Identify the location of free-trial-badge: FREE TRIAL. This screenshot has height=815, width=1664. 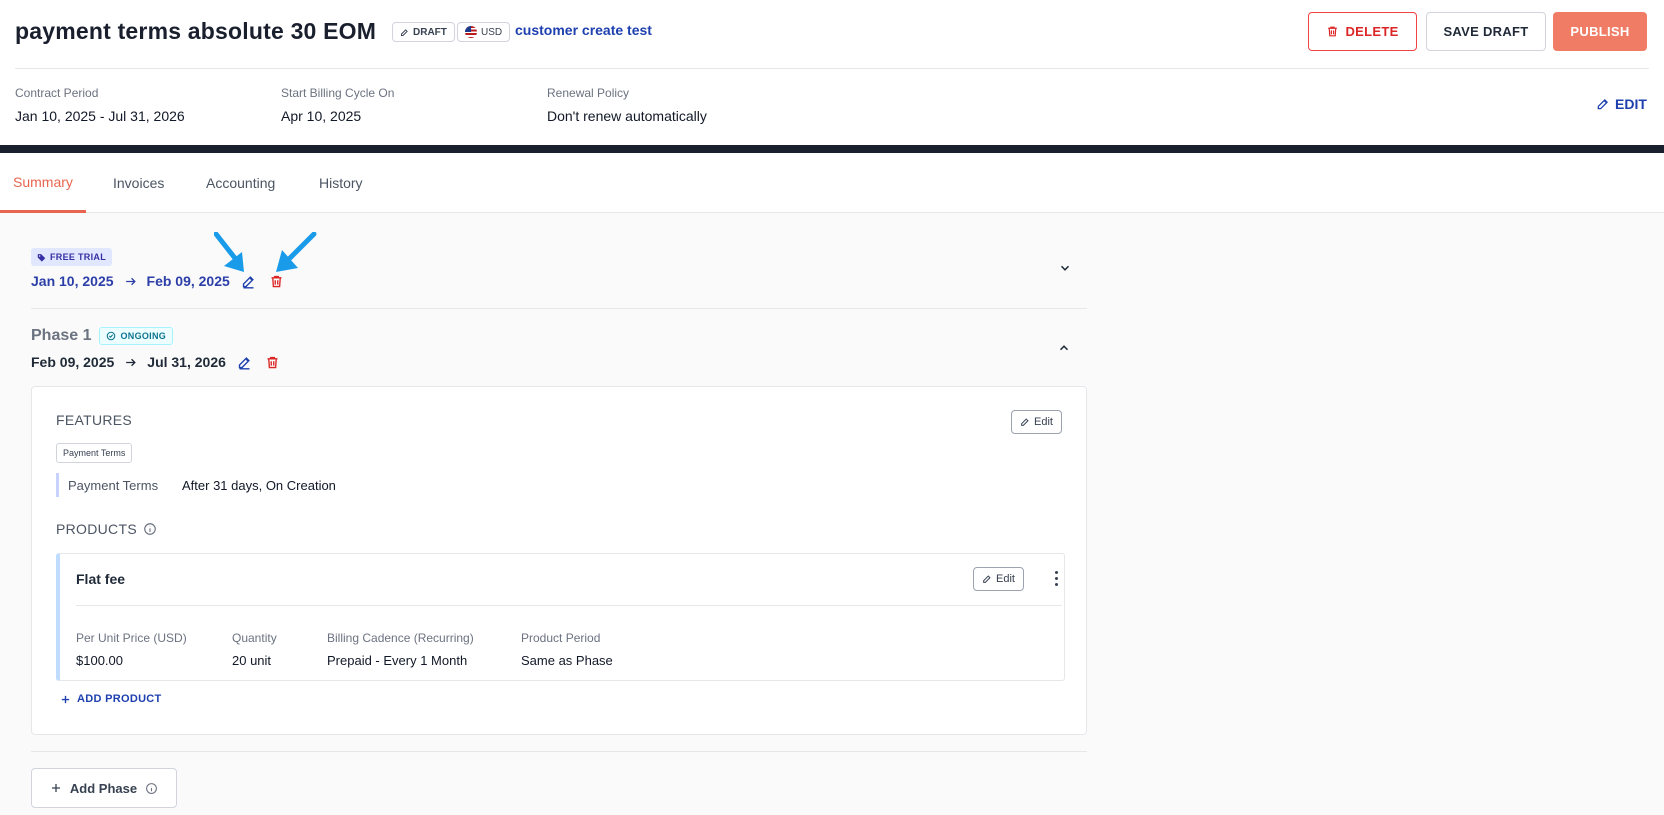
(71, 257).